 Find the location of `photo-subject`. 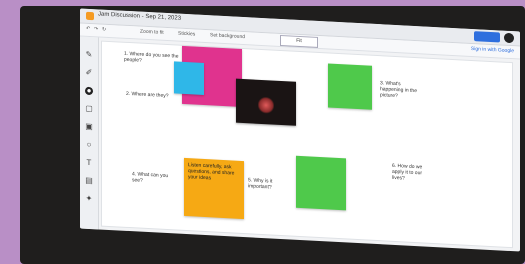

photo-subject is located at coordinates (266, 105).